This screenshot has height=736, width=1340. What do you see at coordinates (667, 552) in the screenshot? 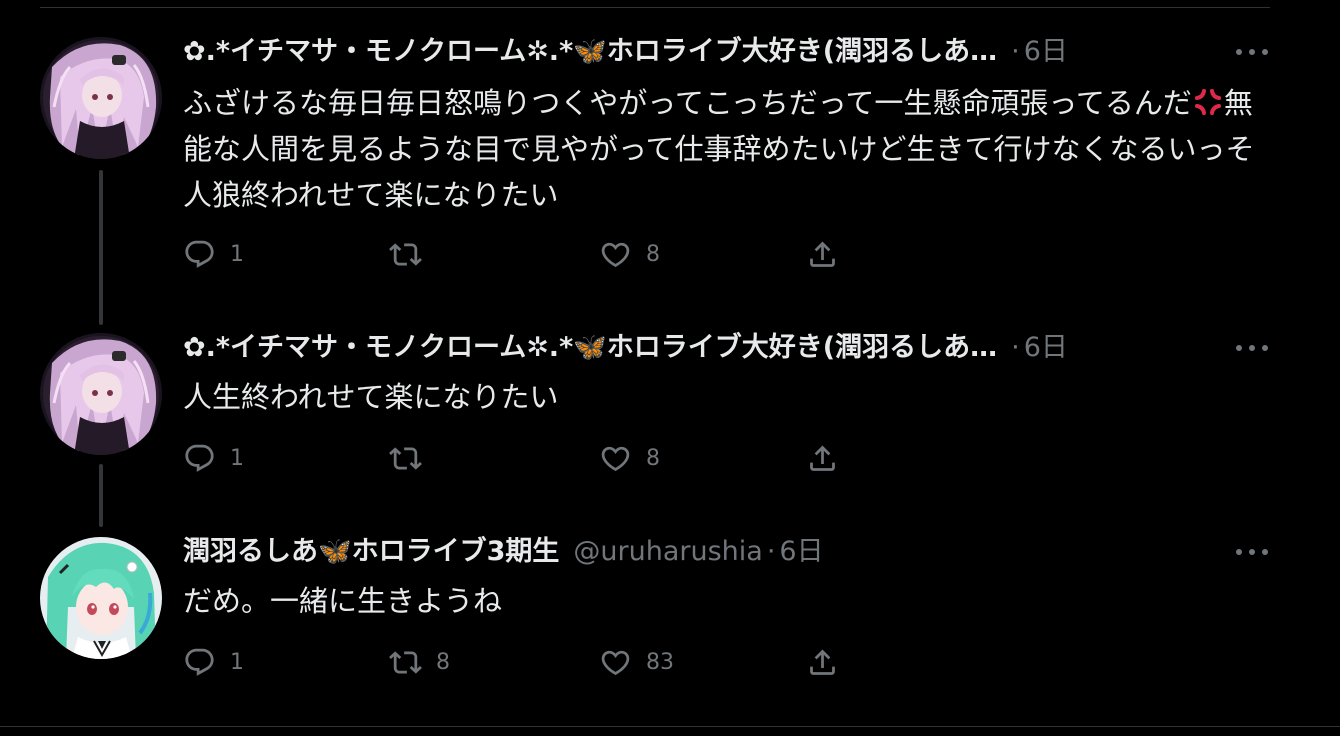
I see `user-handle: @uruharushia` at bounding box center [667, 552].